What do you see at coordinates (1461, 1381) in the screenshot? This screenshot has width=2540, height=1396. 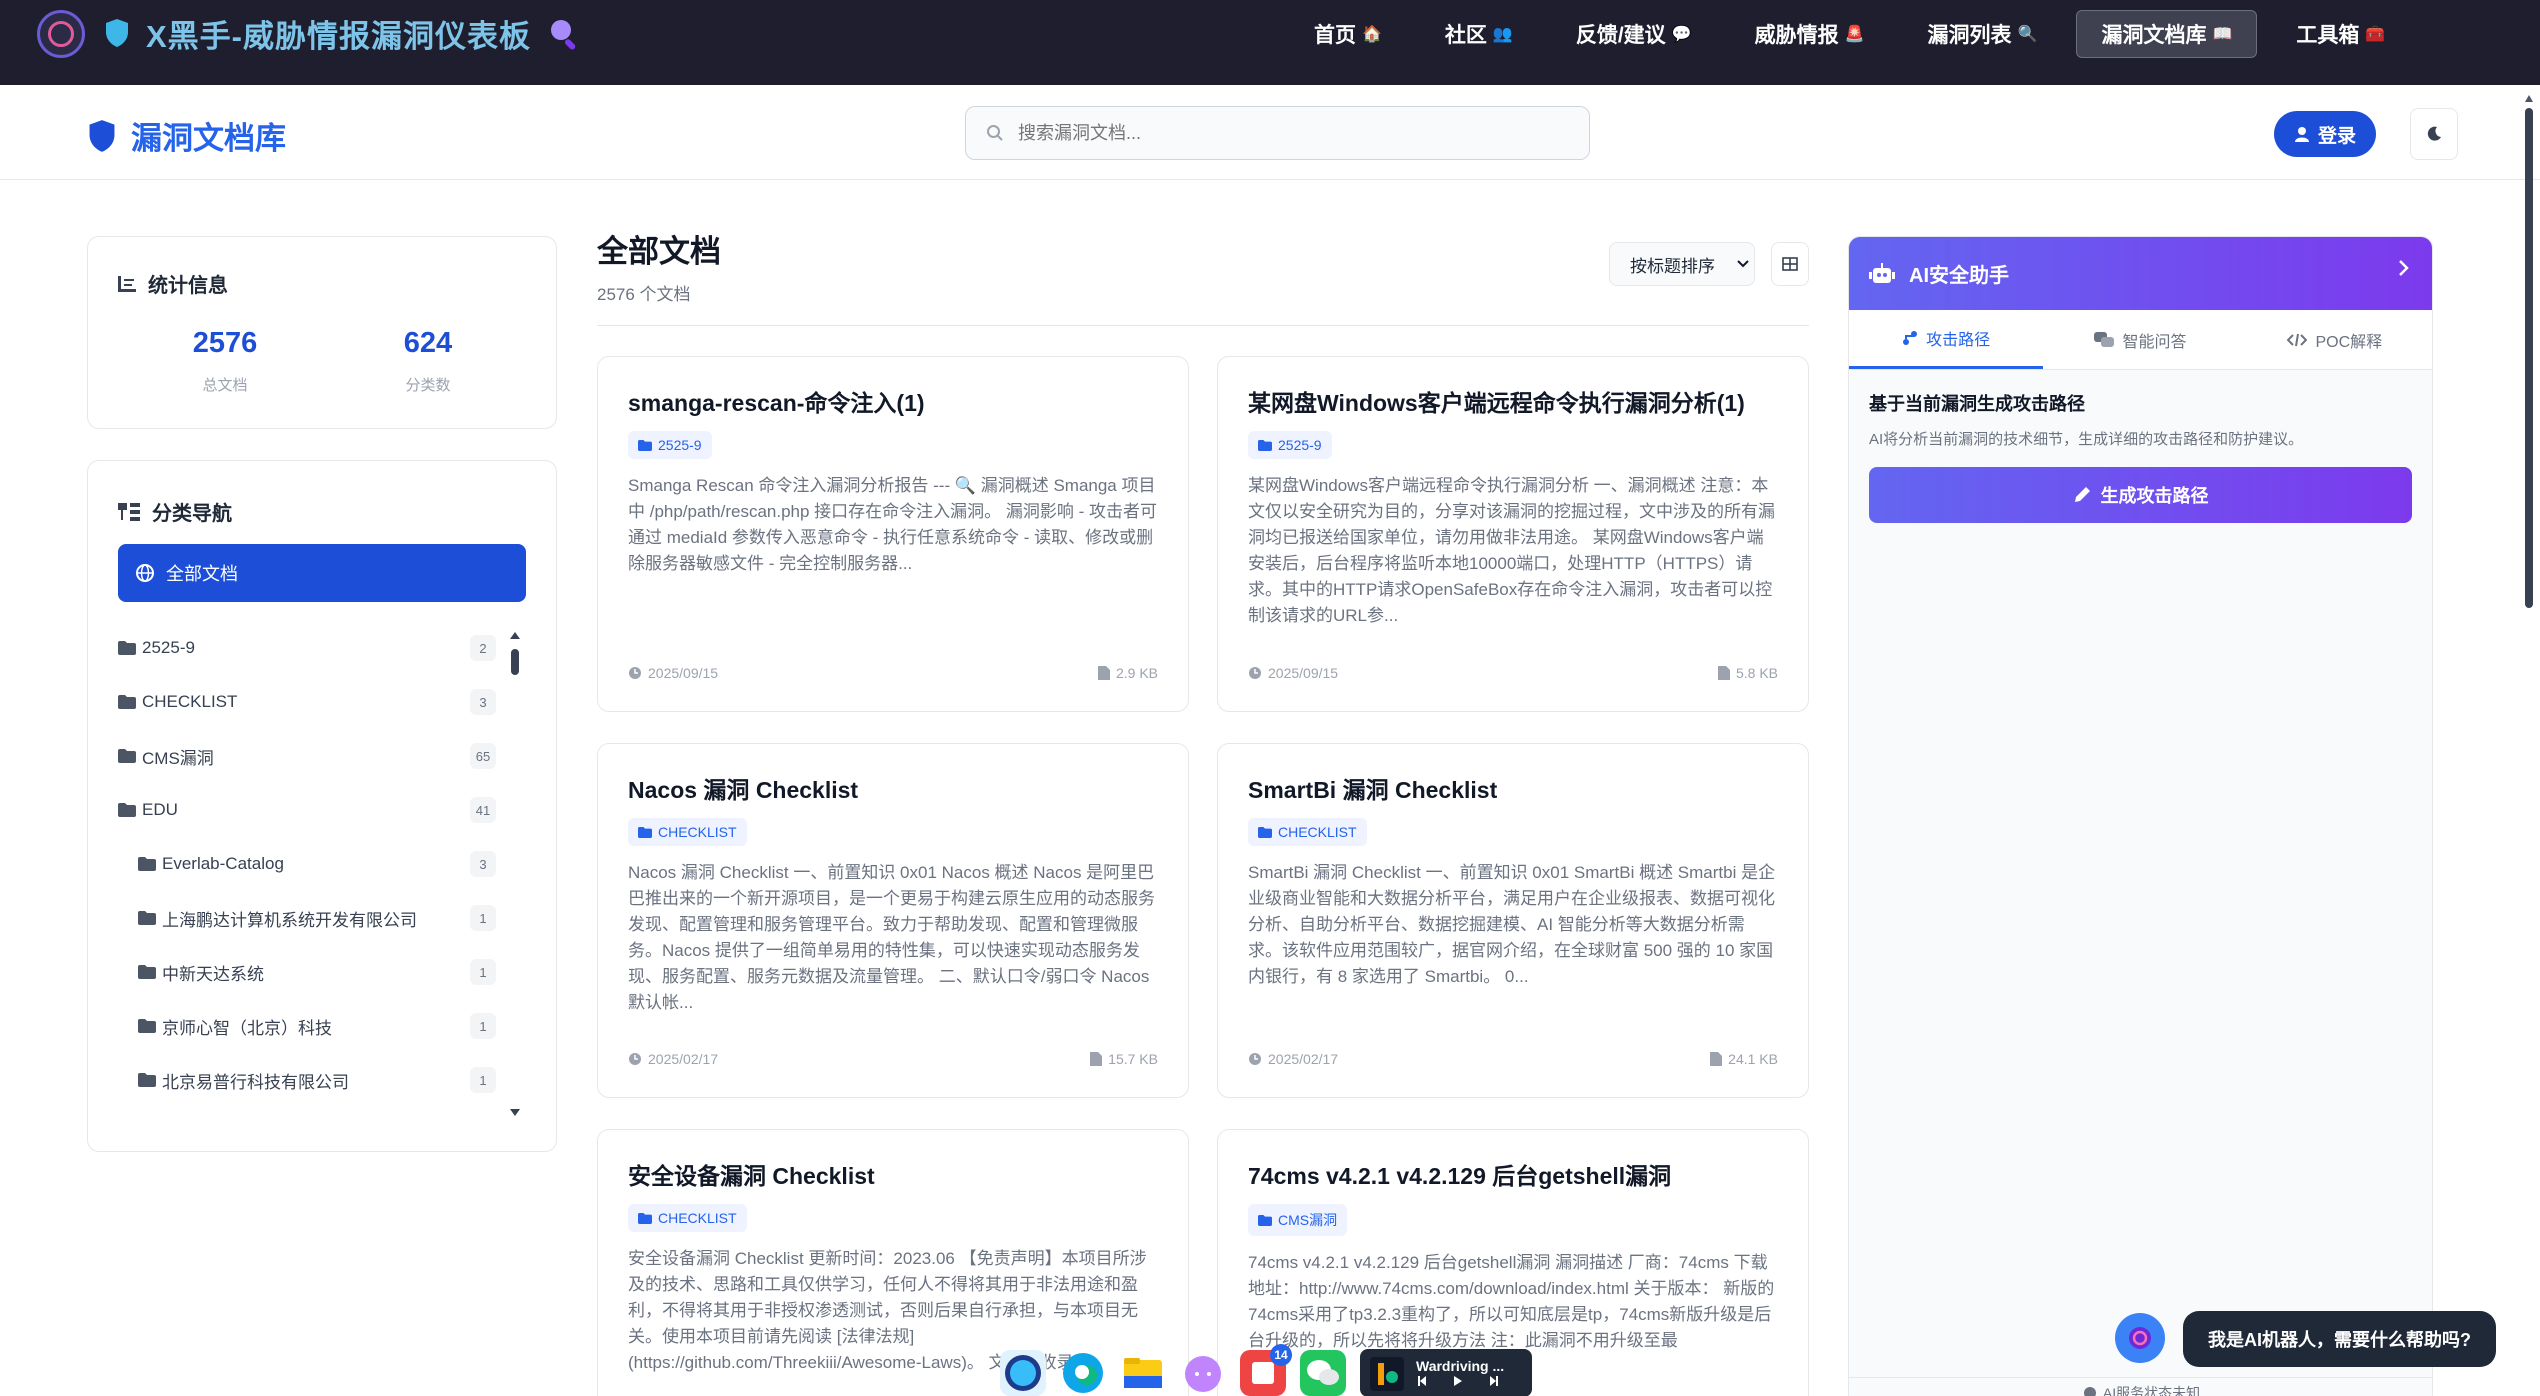 I see `playback-controls-icon` at bounding box center [1461, 1381].